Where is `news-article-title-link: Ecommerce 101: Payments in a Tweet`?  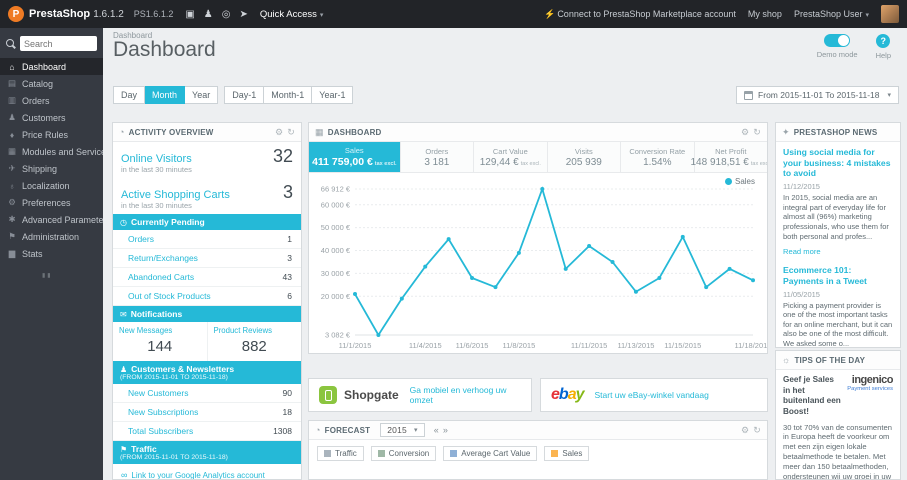
news-article-title-link: Ecommerce 101: Payments in a Tweet is located at coordinates (838, 275).